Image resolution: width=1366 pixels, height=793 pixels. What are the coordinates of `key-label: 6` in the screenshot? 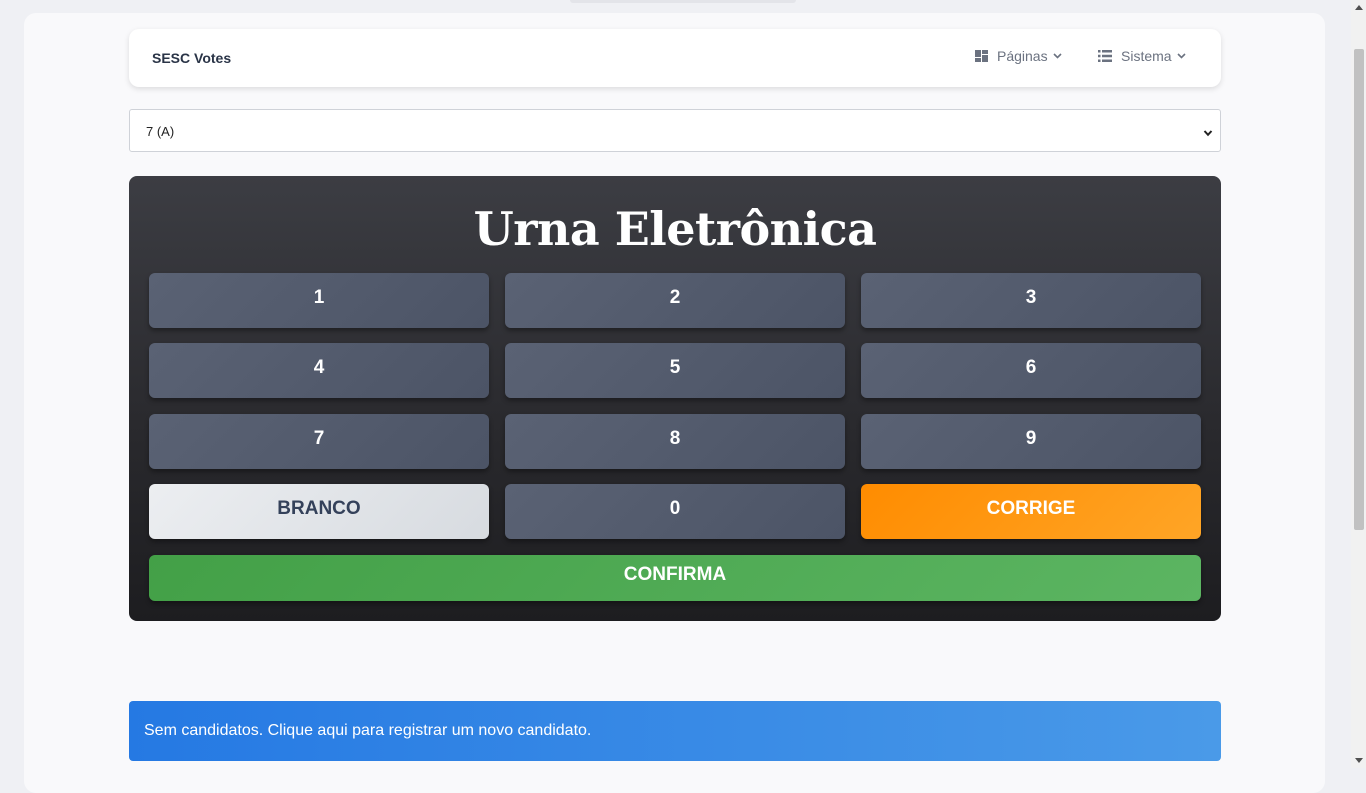 It's located at (1031, 367).